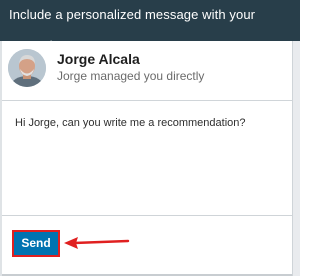 This screenshot has width=320, height=276. I want to click on recipient-avatar, so click(27, 68).